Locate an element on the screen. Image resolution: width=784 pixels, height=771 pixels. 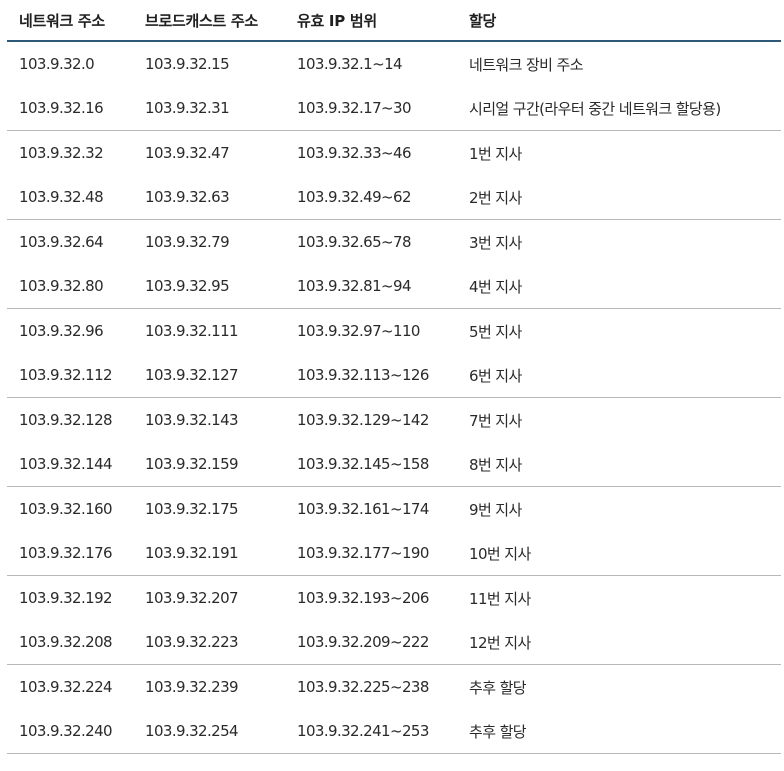
cell-broadcast-address: 103.9.32.31 is located at coordinates (209, 108).